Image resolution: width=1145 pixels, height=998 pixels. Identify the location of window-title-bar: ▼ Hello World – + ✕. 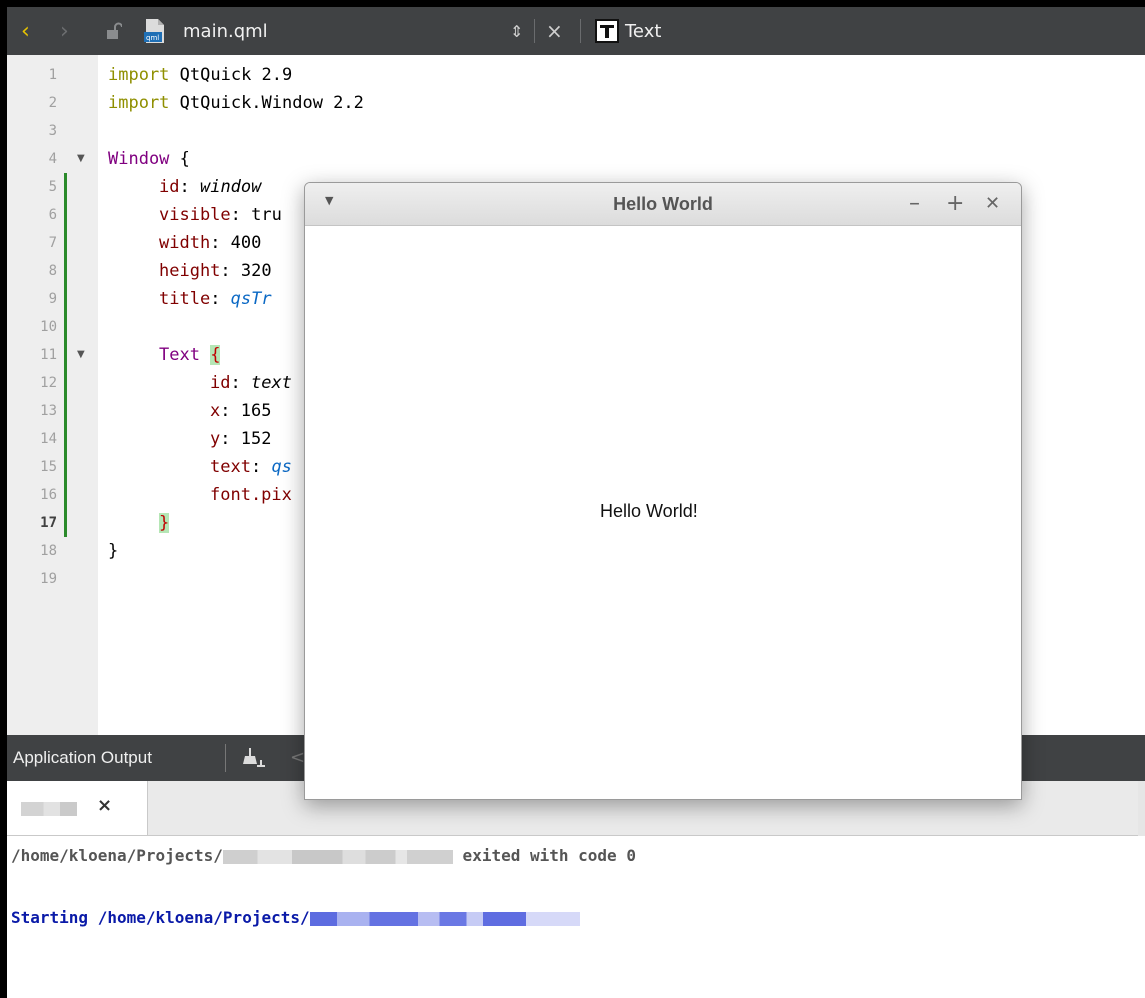
(663, 204).